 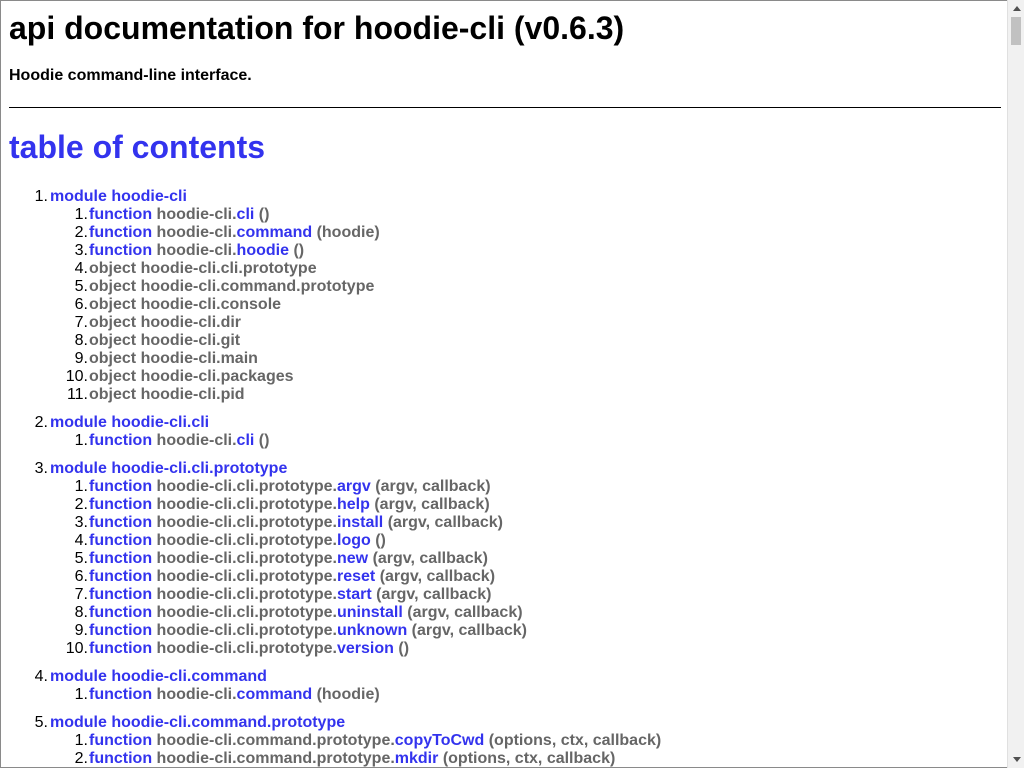 I want to click on entry-name-link: start, so click(x=354, y=594).